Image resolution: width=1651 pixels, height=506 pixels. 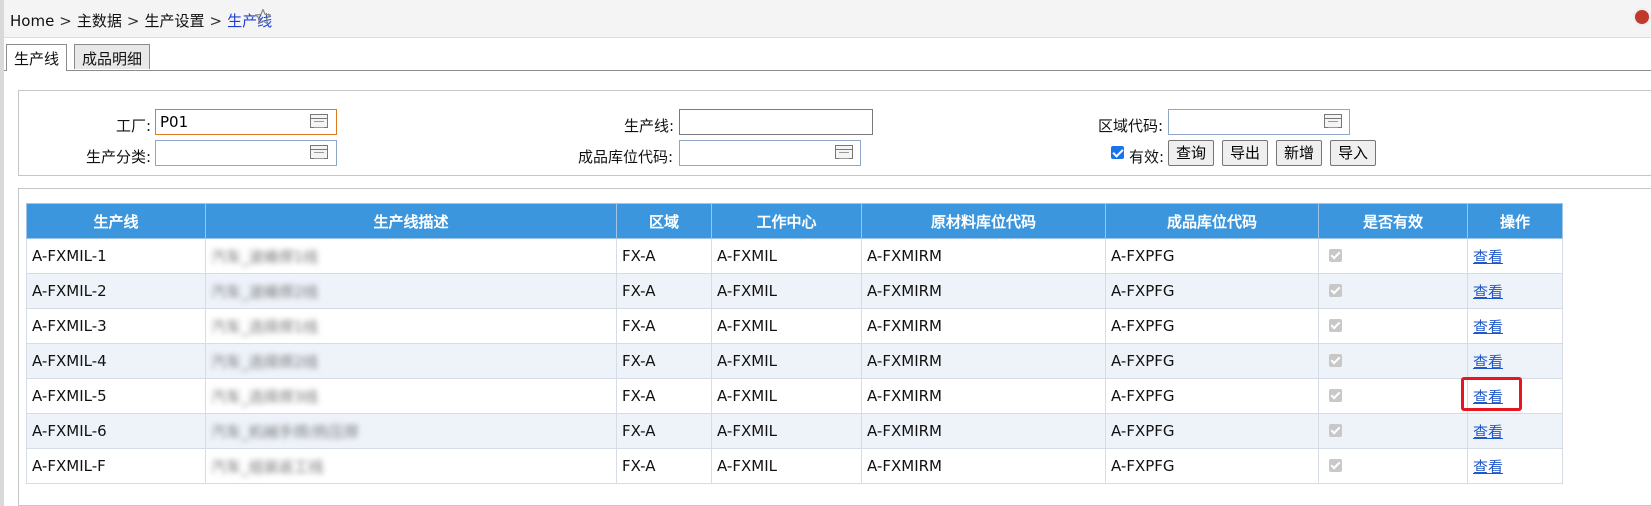 I want to click on column-header: 生产线描述, so click(x=411, y=221).